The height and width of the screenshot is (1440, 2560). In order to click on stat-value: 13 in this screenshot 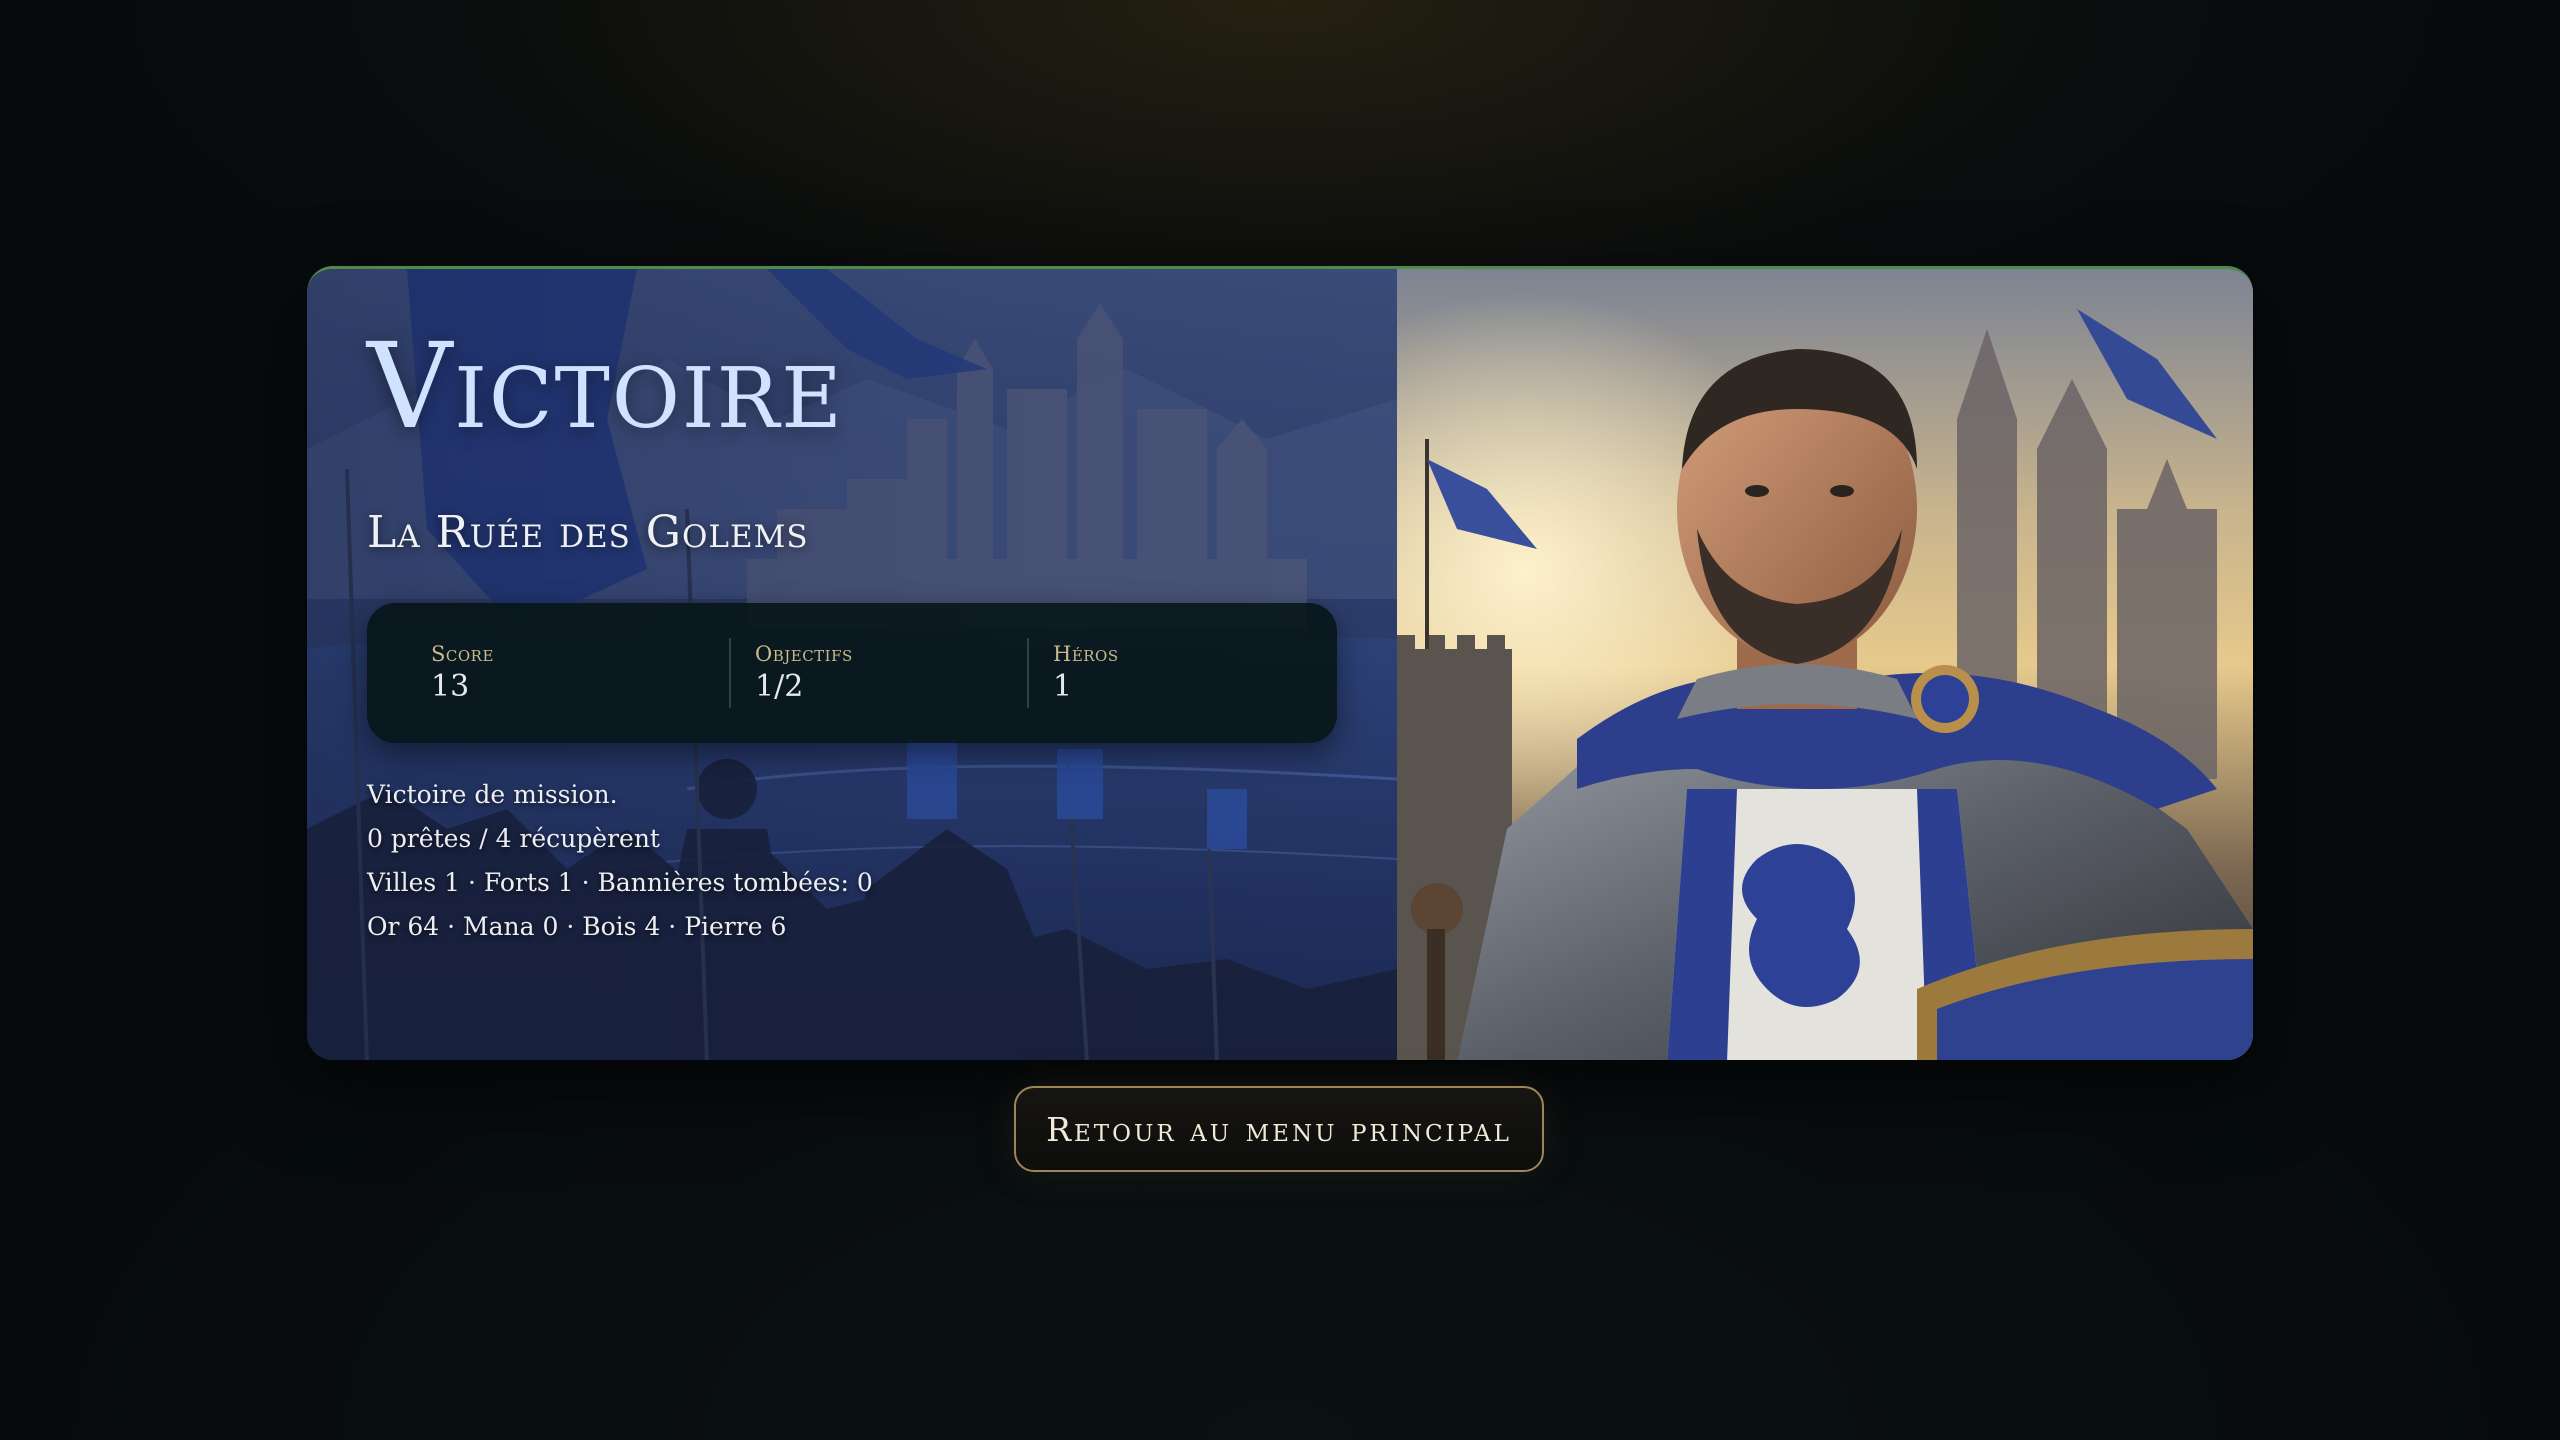, I will do `click(450, 687)`.